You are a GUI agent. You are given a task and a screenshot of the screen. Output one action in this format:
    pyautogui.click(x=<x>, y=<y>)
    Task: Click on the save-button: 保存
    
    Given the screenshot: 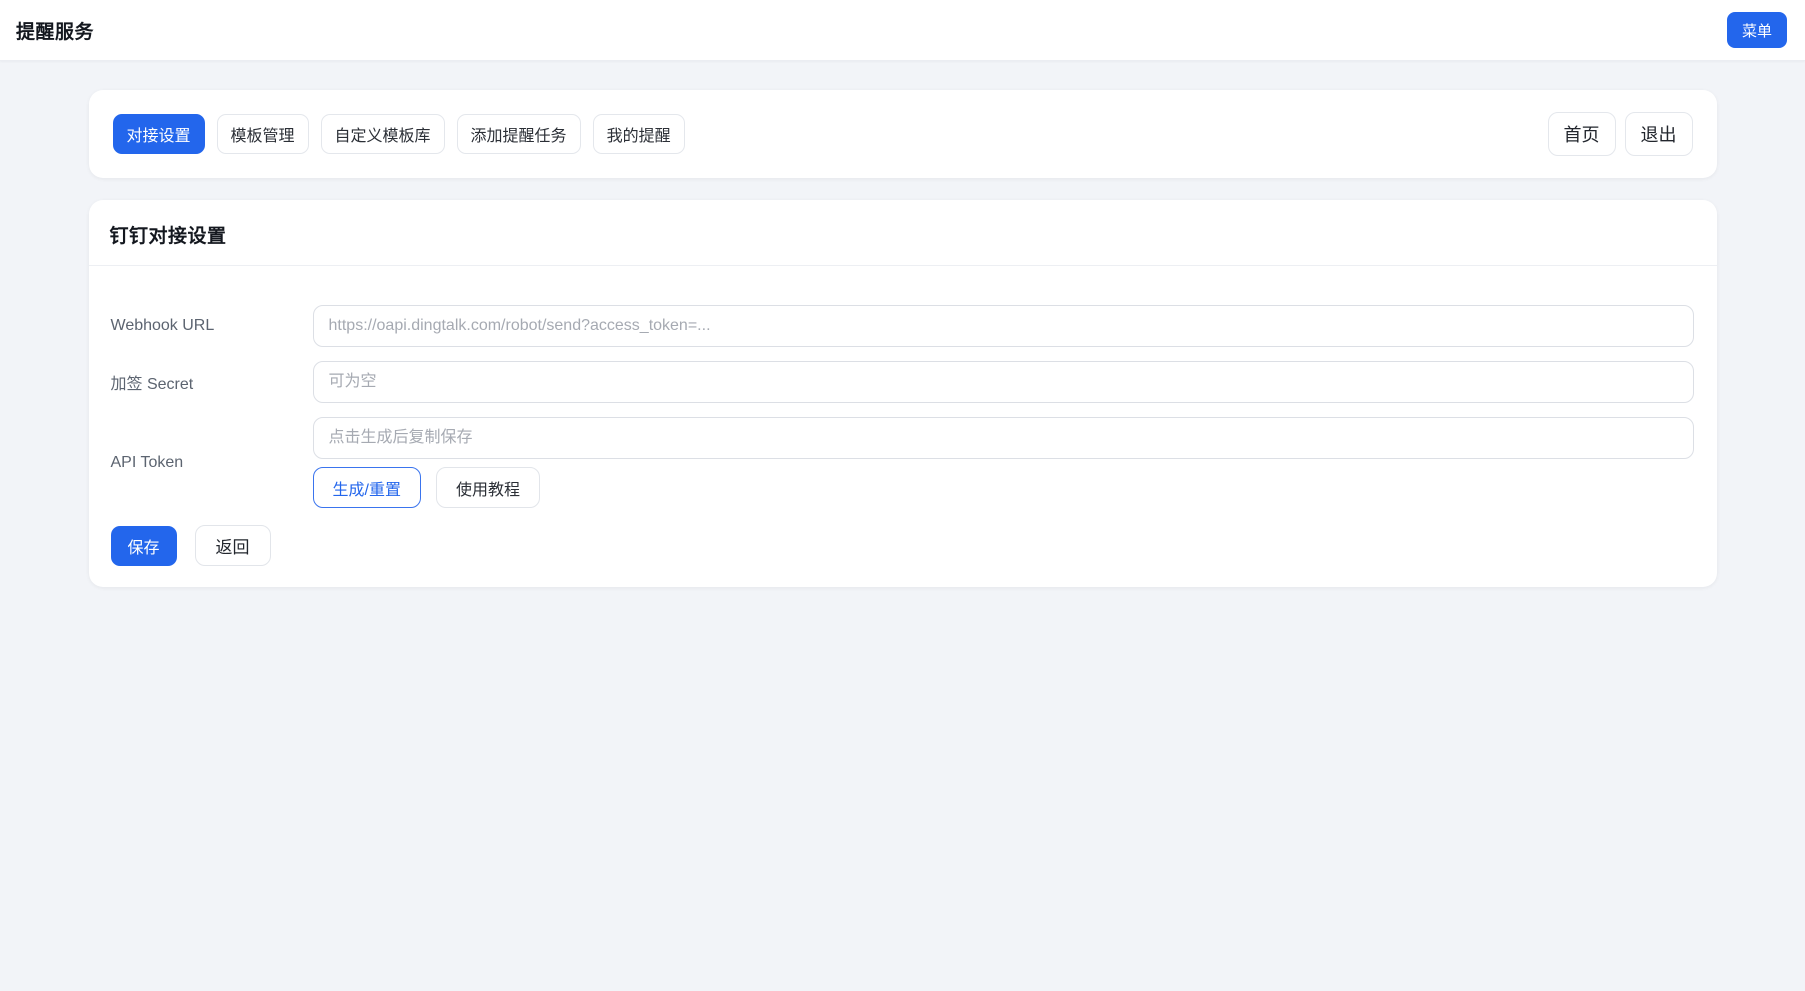 What is the action you would take?
    pyautogui.click(x=143, y=545)
    